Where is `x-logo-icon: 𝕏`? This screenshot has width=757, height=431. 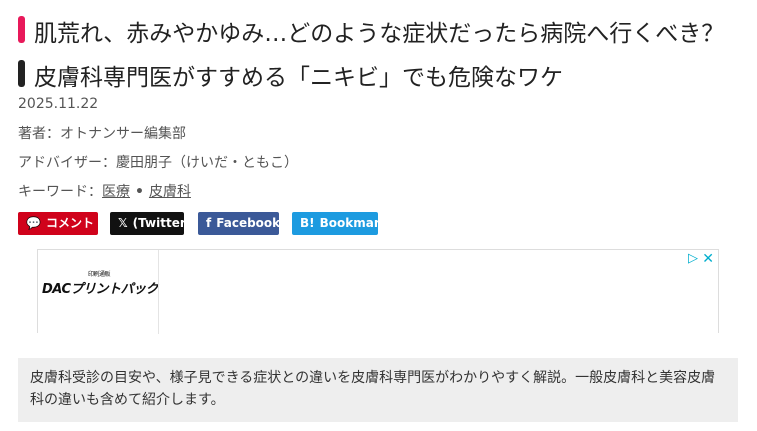
x-logo-icon: 𝕏 is located at coordinates (123, 223).